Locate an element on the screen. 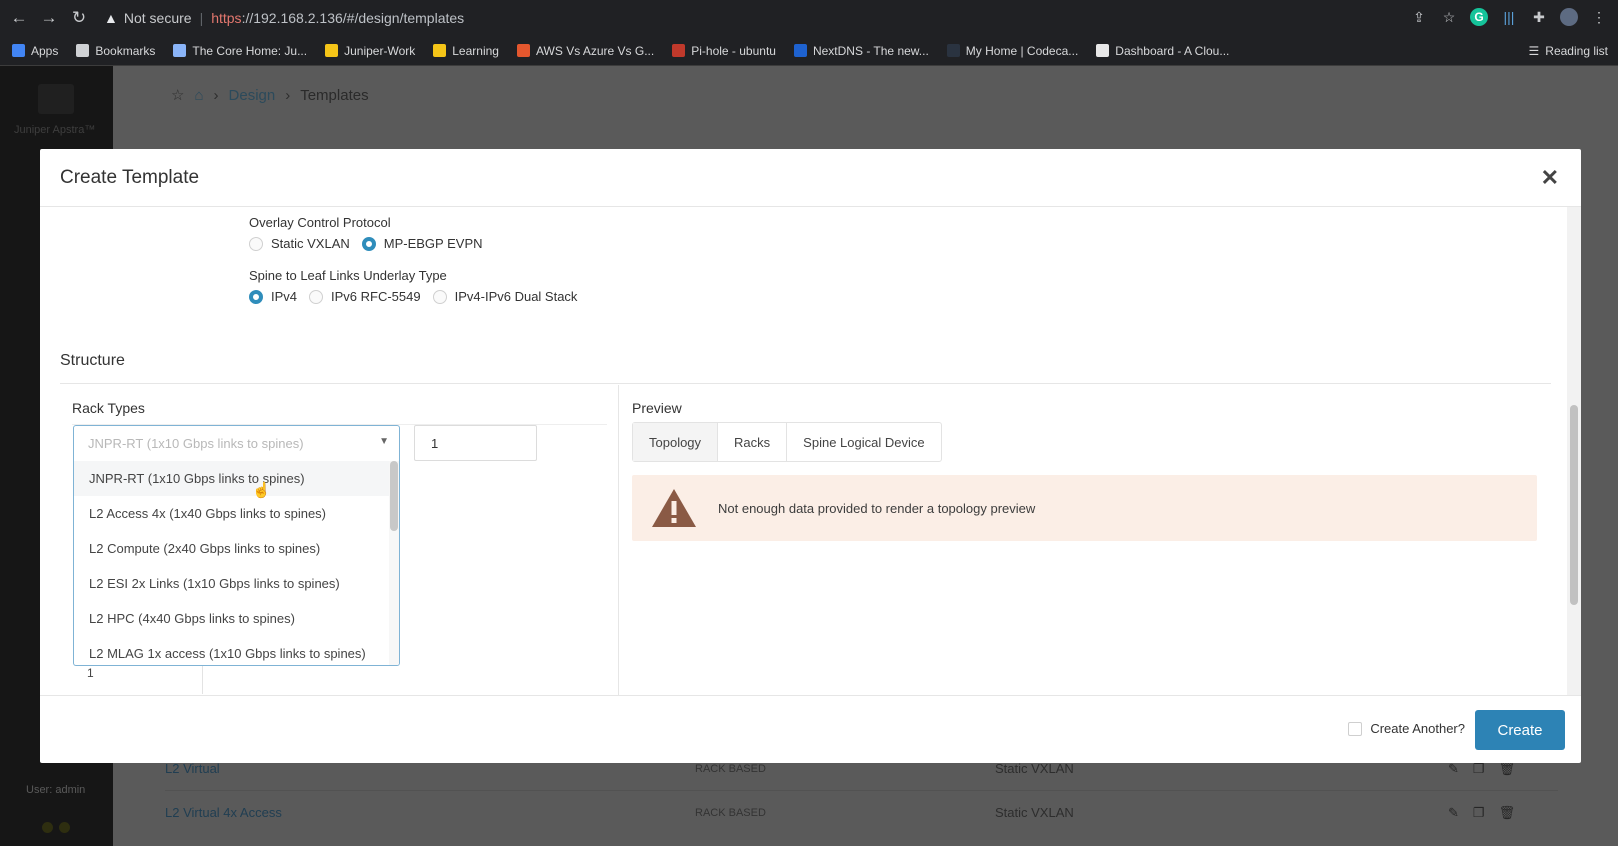 The width and height of the screenshot is (1618, 846). dropdown-scroll-thumb is located at coordinates (394, 496).